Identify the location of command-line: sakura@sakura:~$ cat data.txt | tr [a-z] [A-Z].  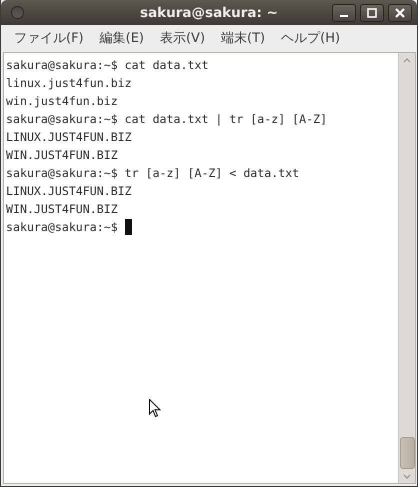
(167, 119).